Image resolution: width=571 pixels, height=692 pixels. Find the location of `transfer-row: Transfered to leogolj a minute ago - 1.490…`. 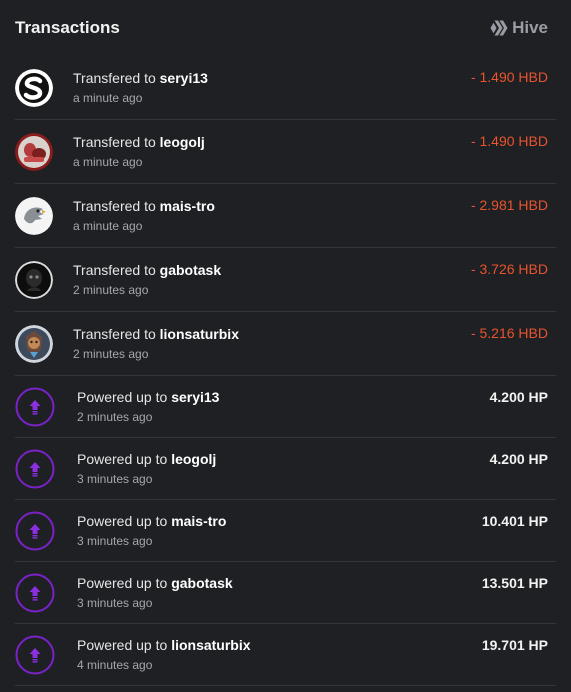

transfer-row: Transfered to leogolj a minute ago - 1.490… is located at coordinates (285, 152).